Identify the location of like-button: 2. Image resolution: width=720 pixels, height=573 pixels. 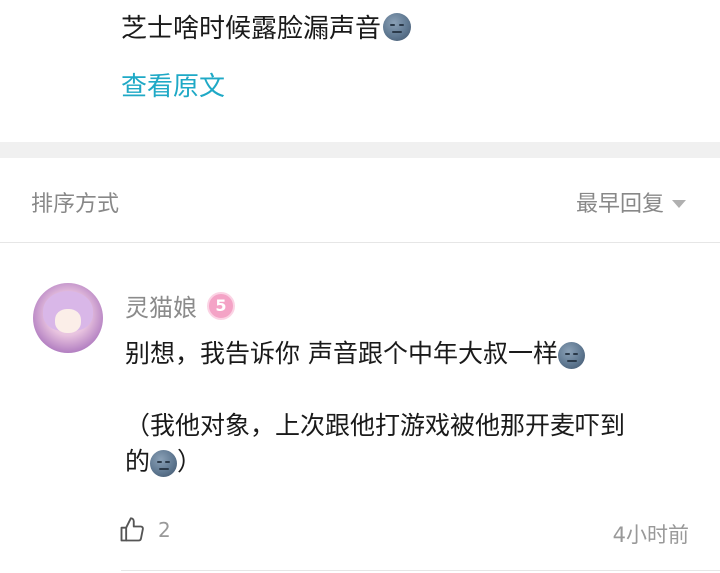
(144, 530).